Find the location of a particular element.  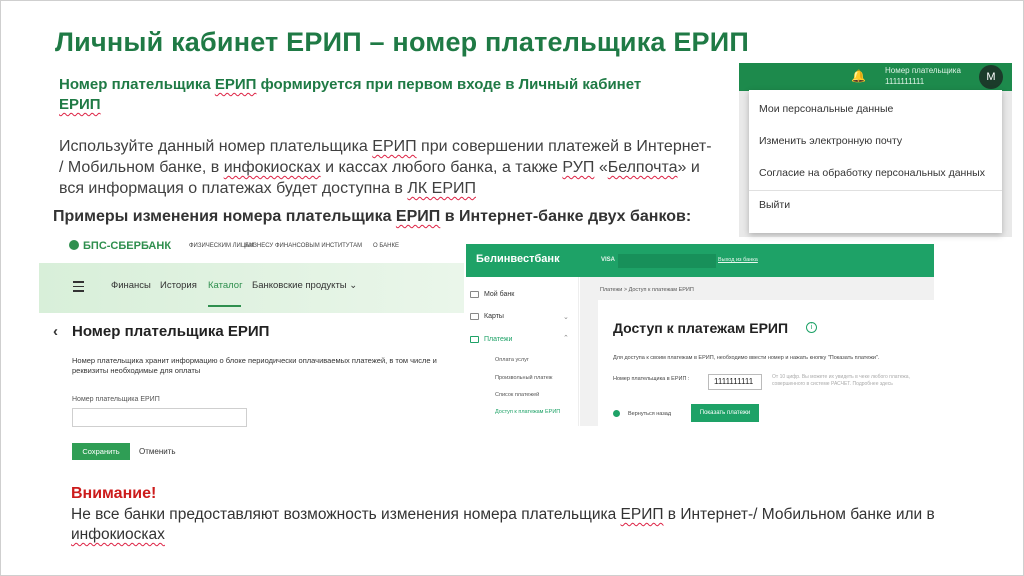

chevron-down-icon: ⌄ is located at coordinates (566, 317).